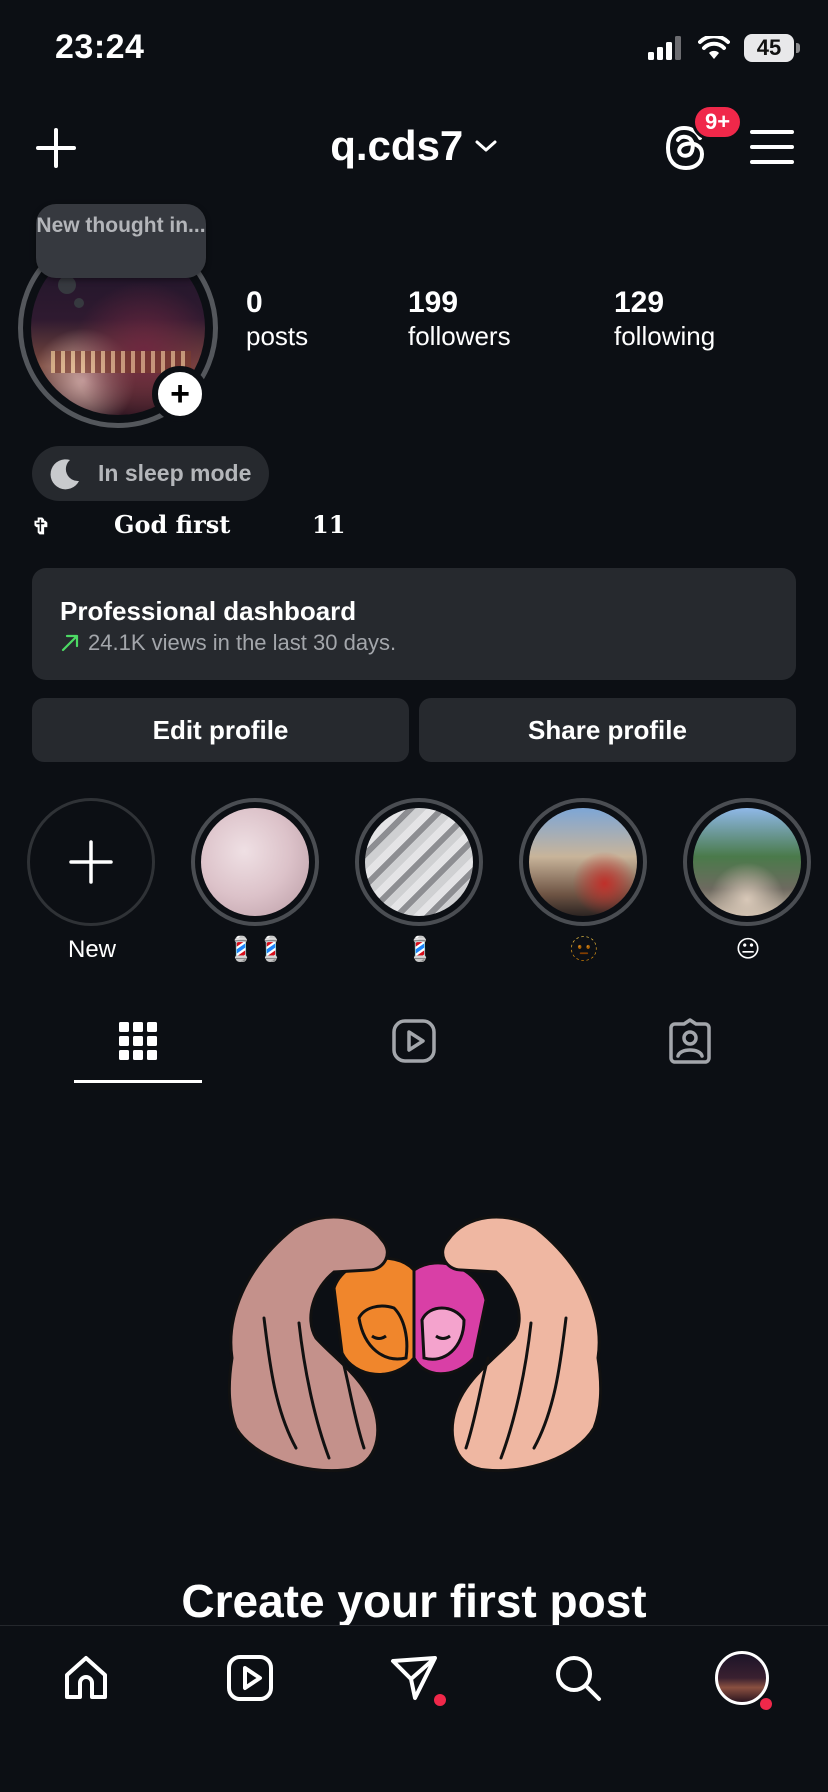  Describe the element at coordinates (459, 336) in the screenshot. I see `followers-label: followers` at that location.